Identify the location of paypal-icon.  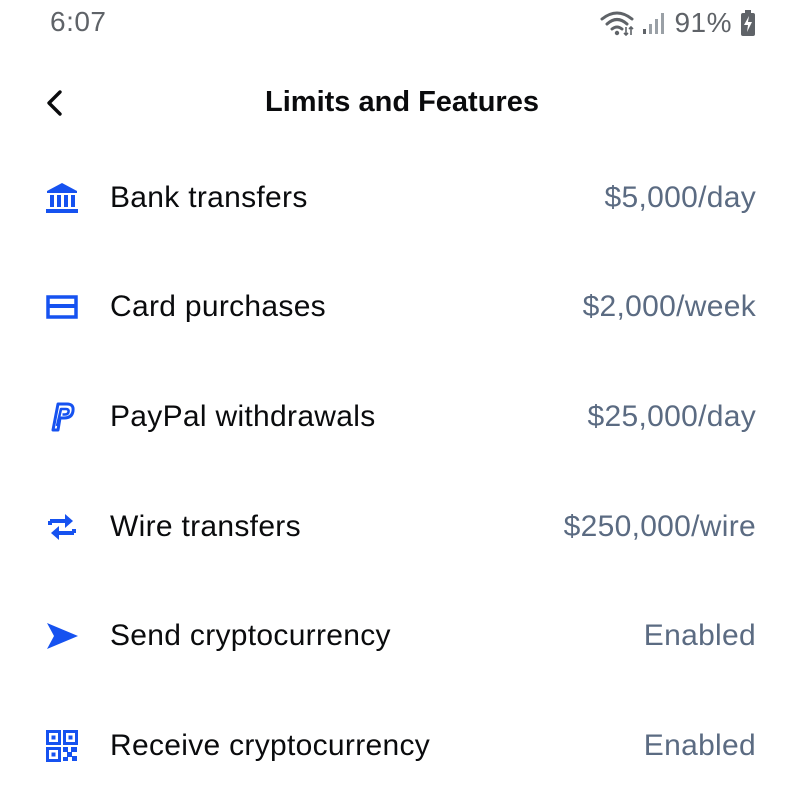
(62, 417).